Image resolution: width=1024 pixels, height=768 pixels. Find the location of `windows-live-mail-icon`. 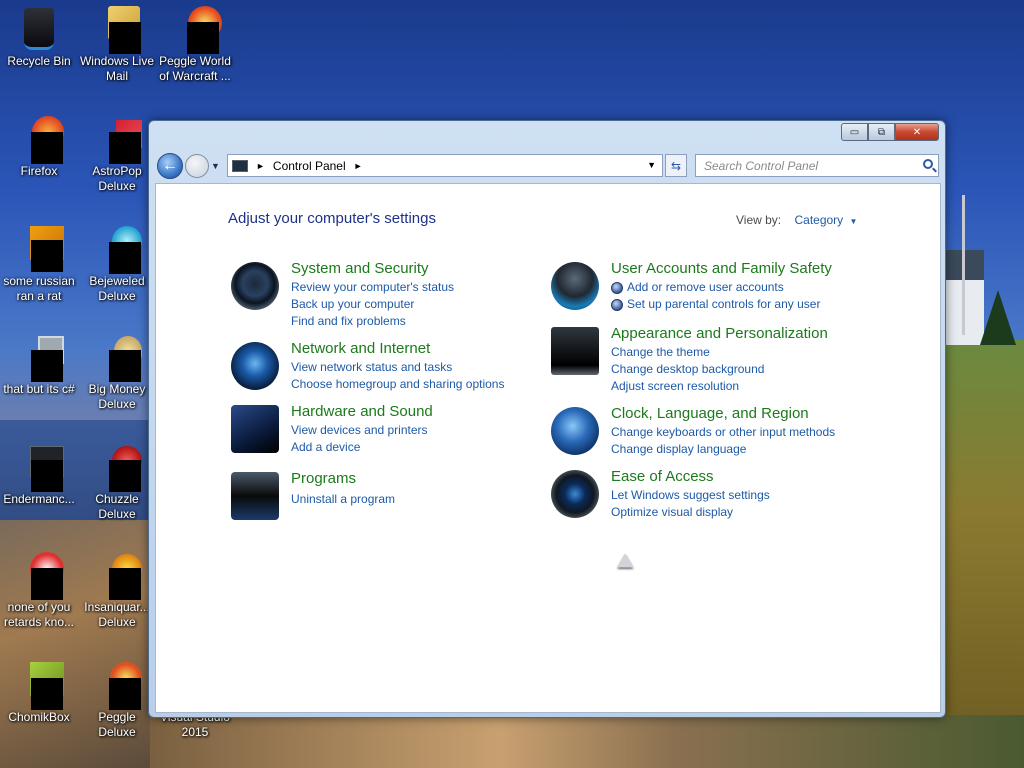

windows-live-mail-icon is located at coordinates (117, 30).